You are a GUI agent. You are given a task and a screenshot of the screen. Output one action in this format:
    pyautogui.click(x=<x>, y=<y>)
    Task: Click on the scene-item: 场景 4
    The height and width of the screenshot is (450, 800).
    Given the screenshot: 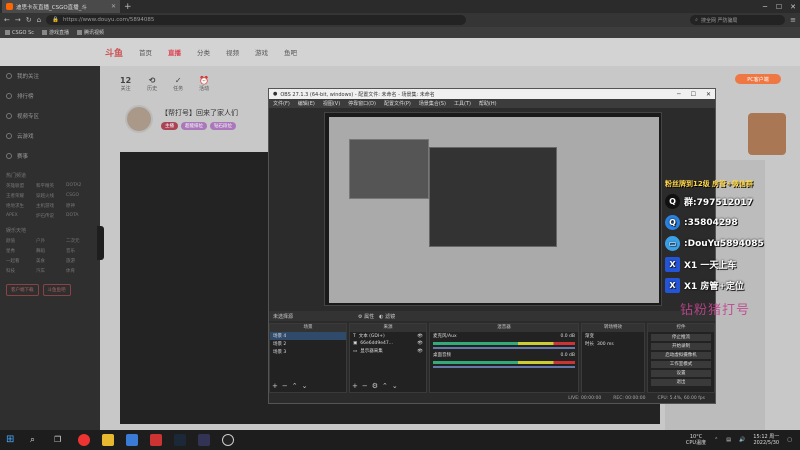 What is the action you would take?
    pyautogui.click(x=308, y=336)
    